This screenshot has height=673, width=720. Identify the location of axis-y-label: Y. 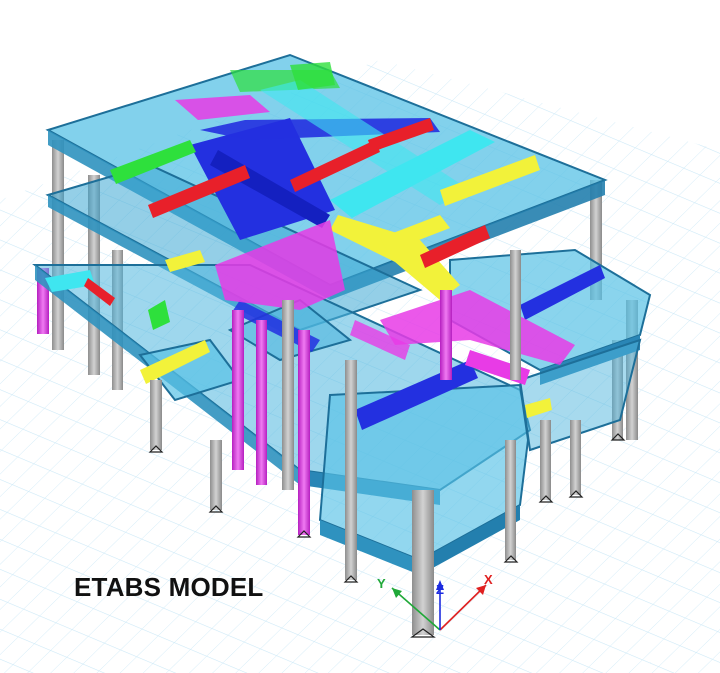
(381, 583).